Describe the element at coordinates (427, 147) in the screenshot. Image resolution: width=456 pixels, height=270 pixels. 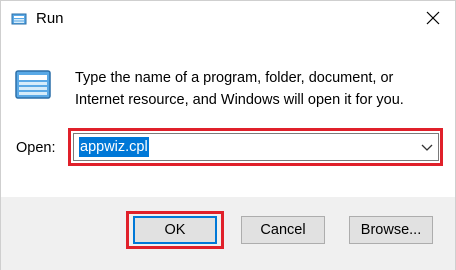
I see `chevron-down-icon` at that location.